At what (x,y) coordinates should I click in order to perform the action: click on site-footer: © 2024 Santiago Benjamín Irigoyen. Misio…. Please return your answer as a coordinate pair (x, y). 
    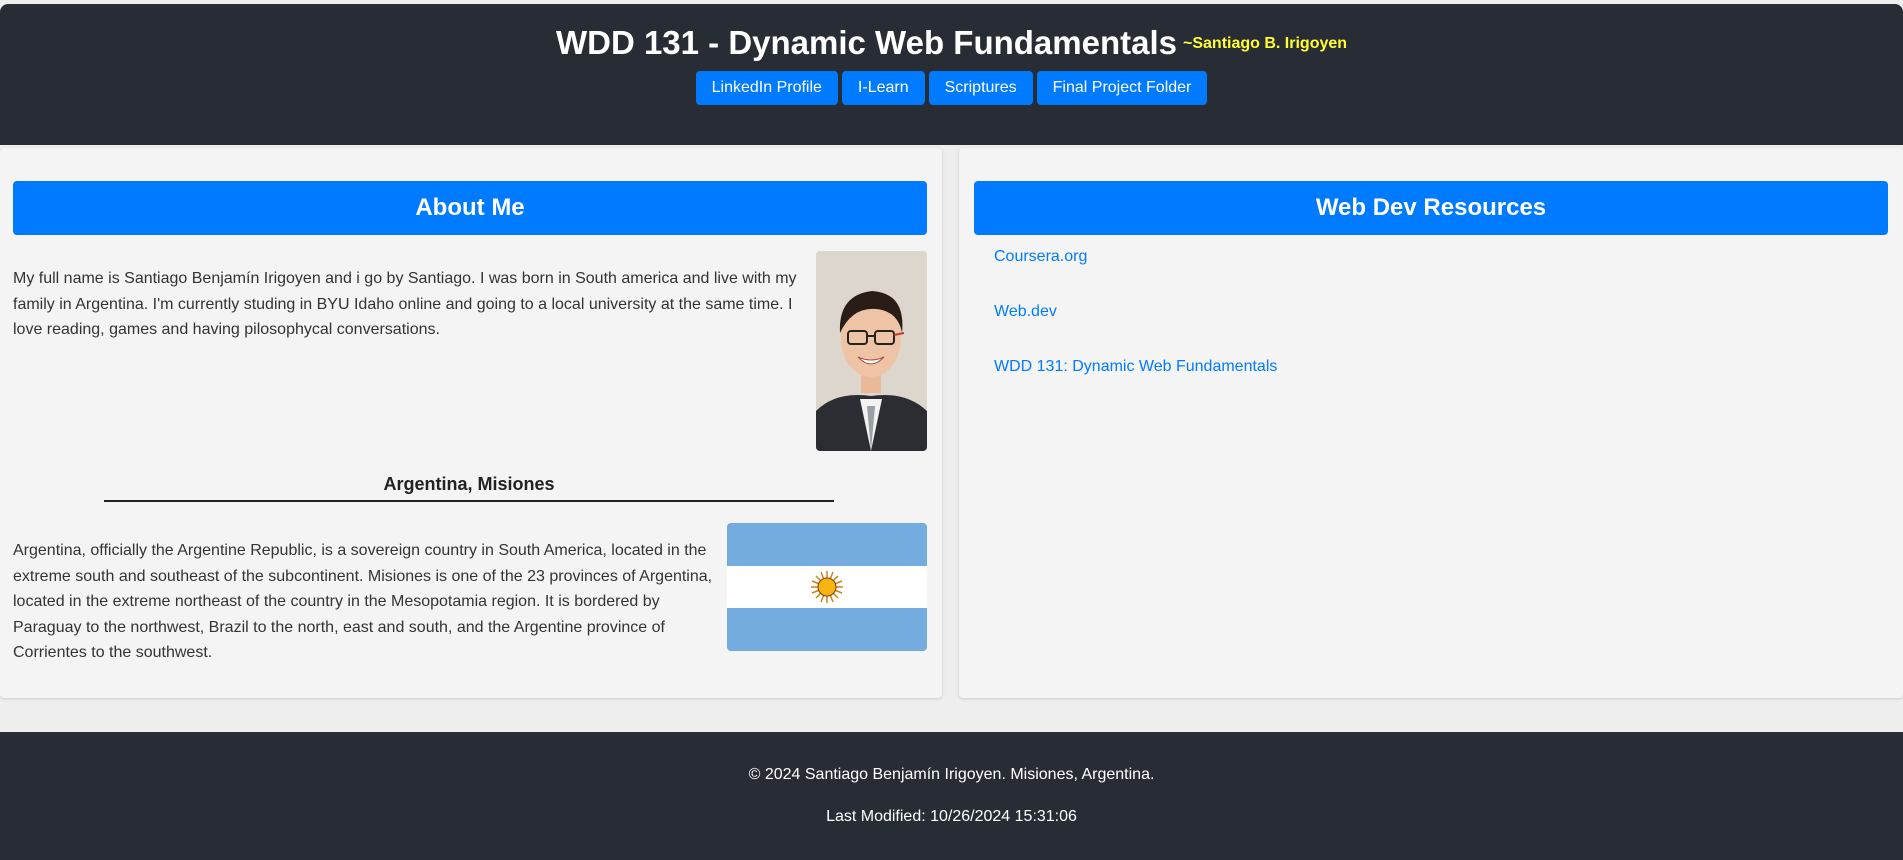
    Looking at the image, I should click on (951, 796).